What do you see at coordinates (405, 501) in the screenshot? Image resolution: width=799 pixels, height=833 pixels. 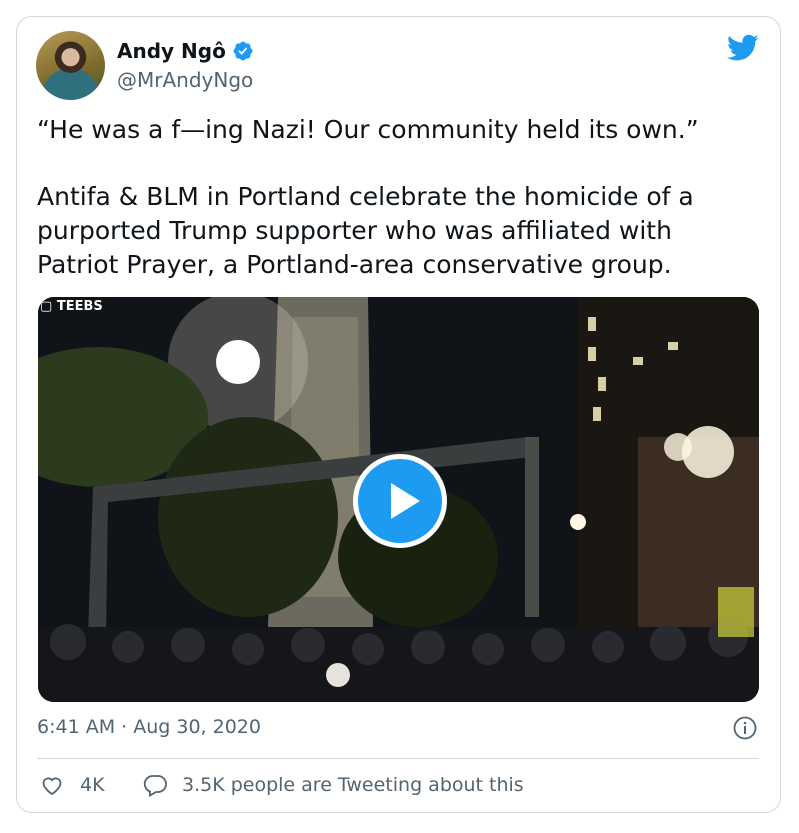 I see `play-icon` at bounding box center [405, 501].